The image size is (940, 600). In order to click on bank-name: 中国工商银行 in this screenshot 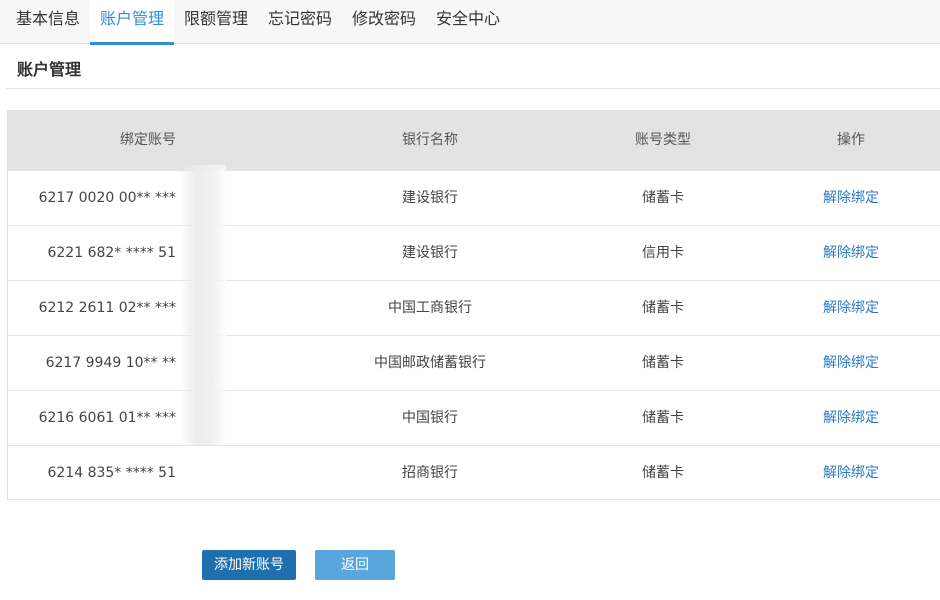, I will do `click(430, 308)`.